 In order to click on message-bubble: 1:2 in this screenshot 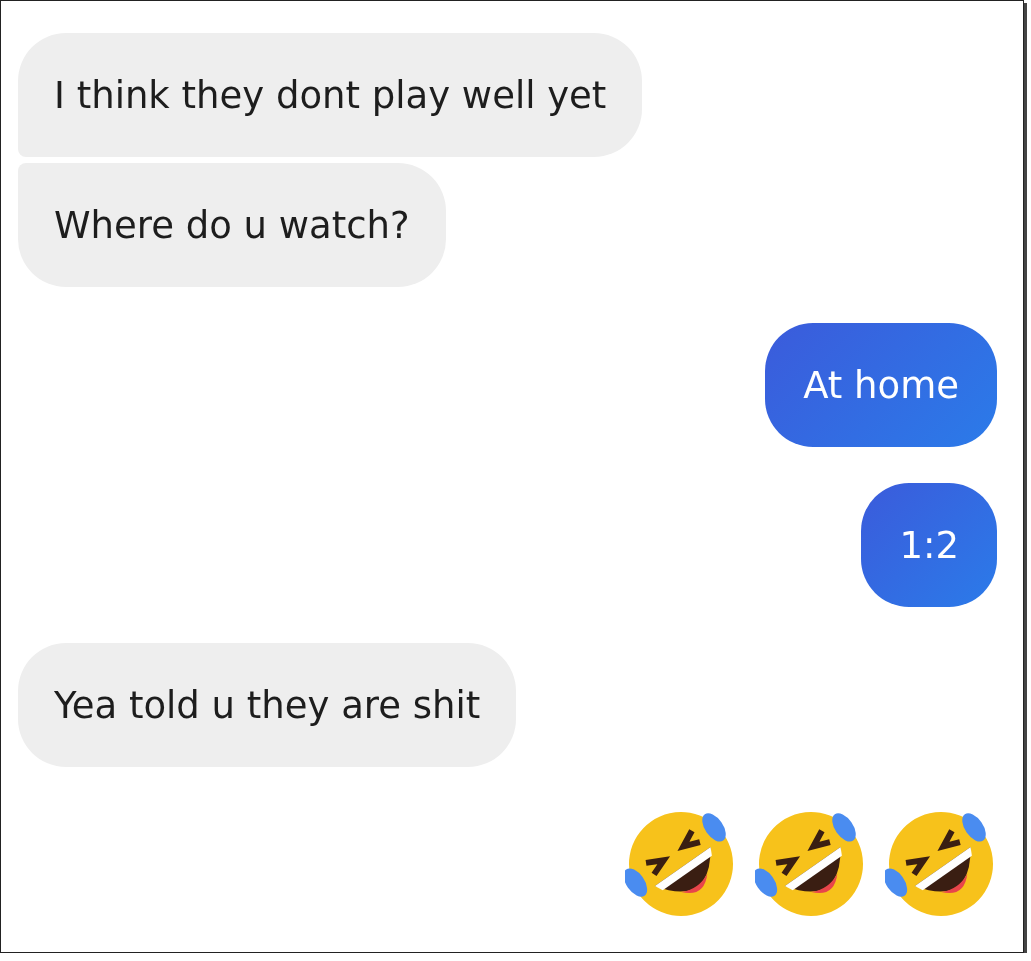, I will do `click(929, 545)`.